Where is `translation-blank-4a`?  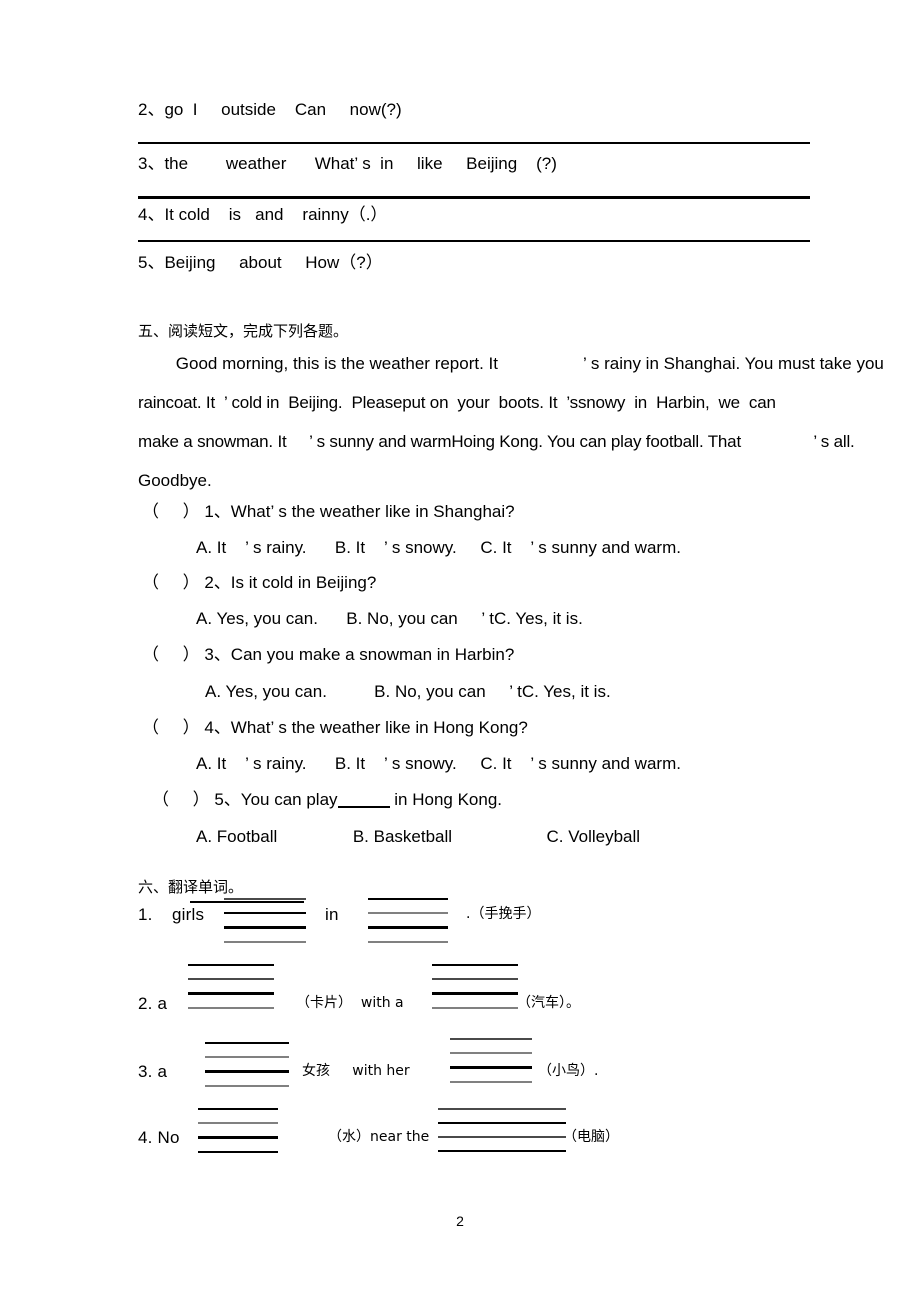
translation-blank-4a is located at coordinates (238, 1130).